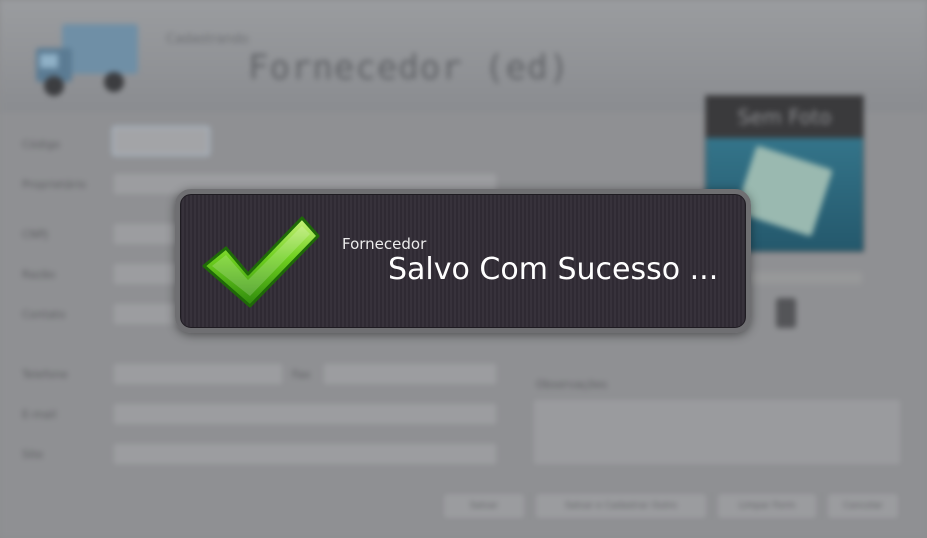 This screenshot has width=927, height=538. I want to click on label-email: E-mail, so click(39, 414).